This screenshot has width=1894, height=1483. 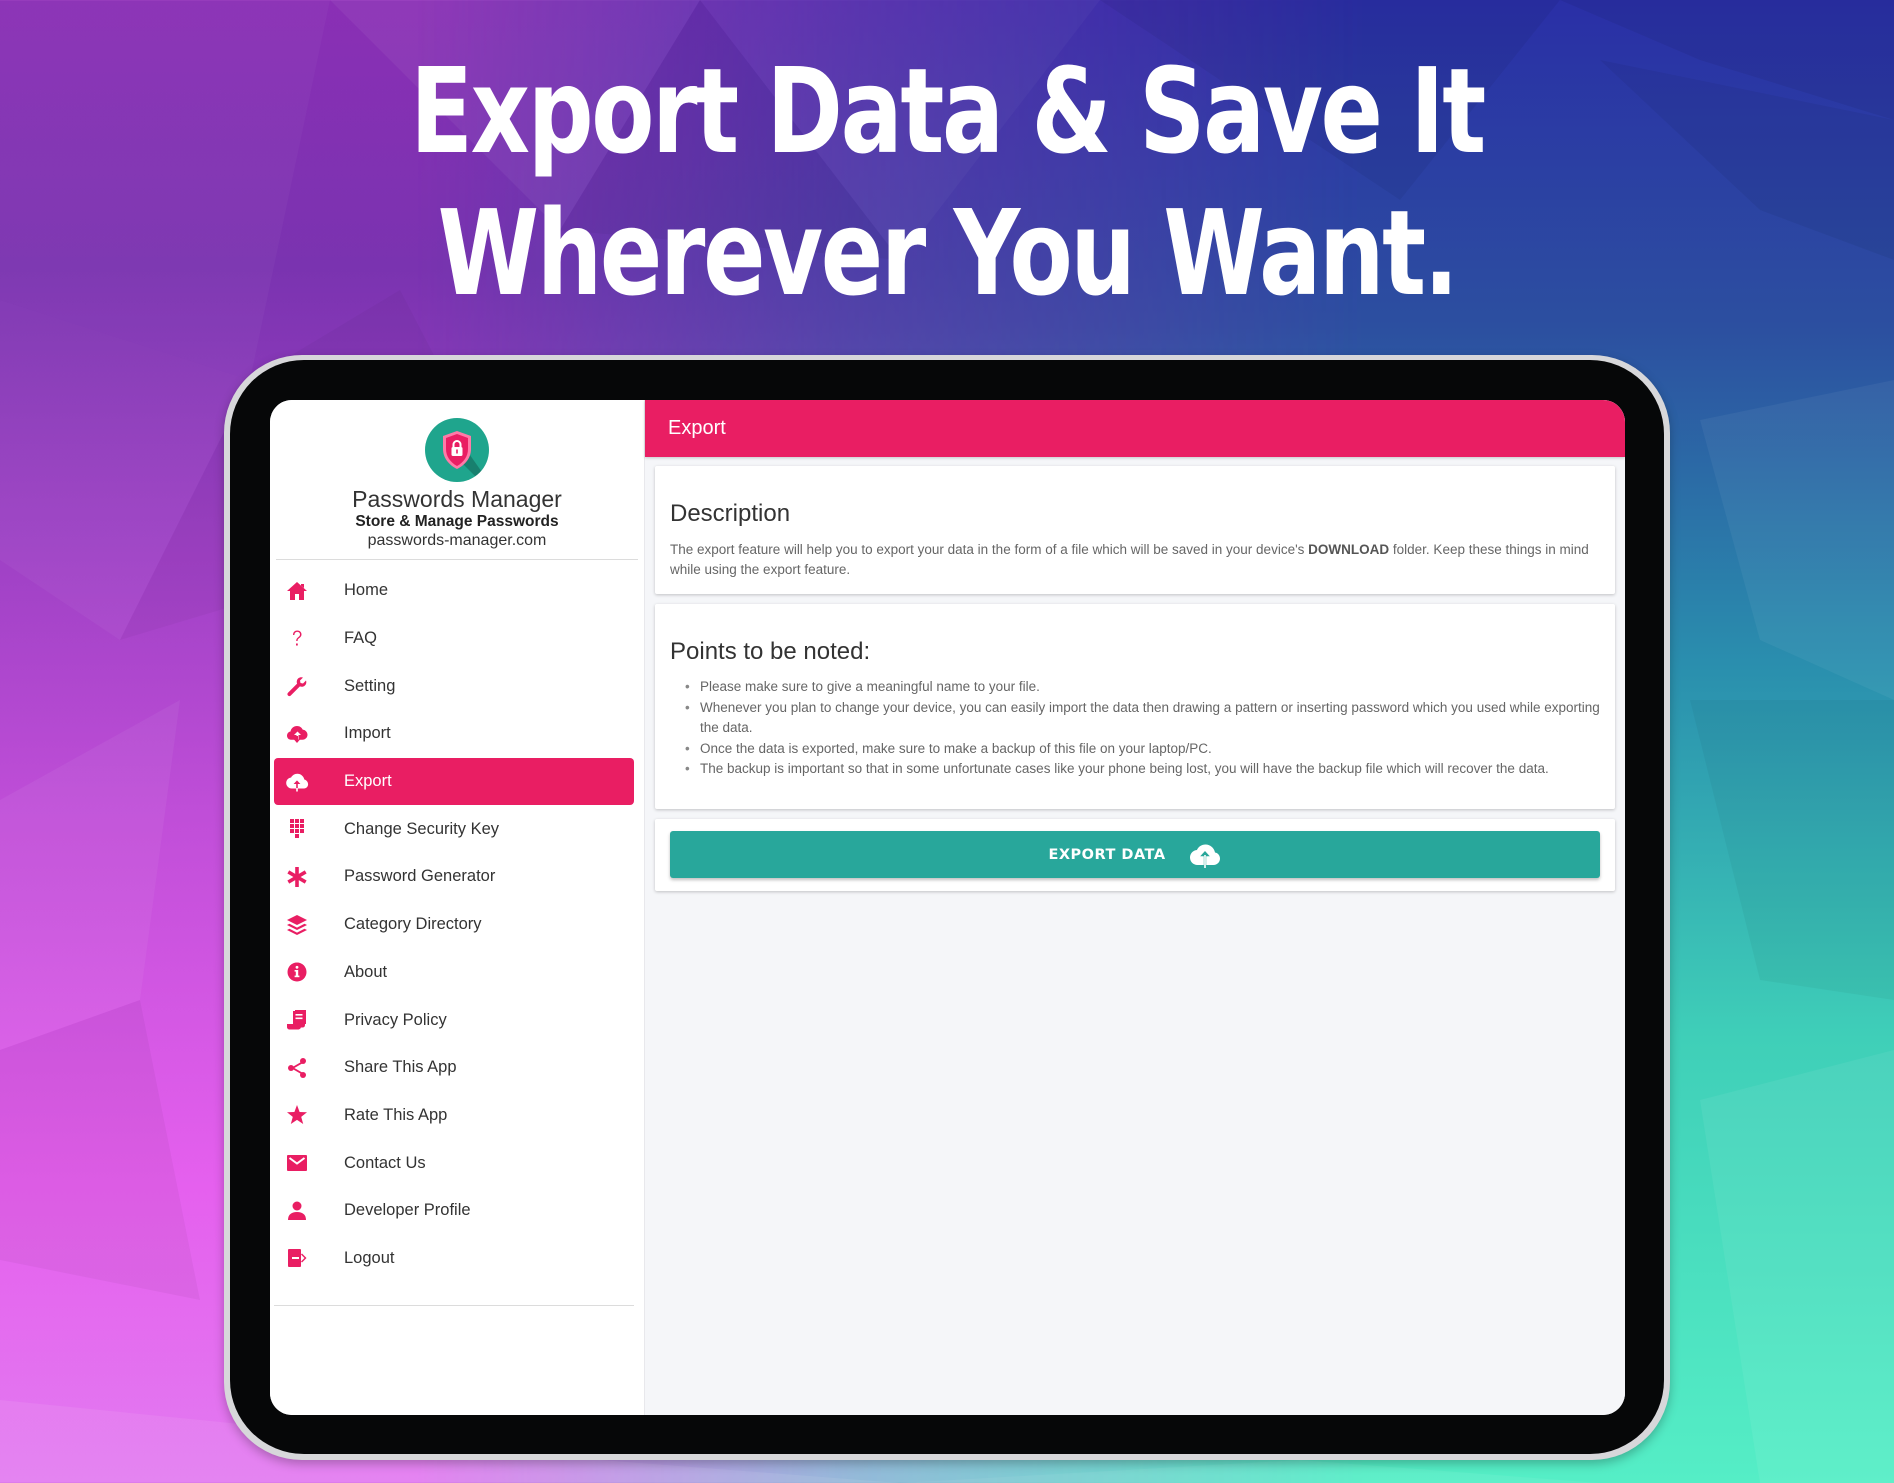 I want to click on sidebar-item-label: Developer Profile, so click(x=407, y=1210).